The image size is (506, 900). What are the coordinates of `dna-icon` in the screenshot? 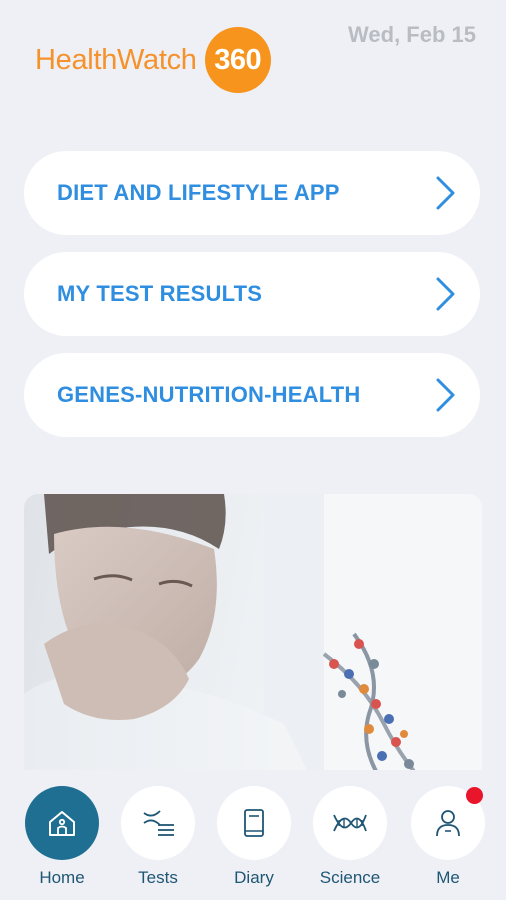 It's located at (350, 823).